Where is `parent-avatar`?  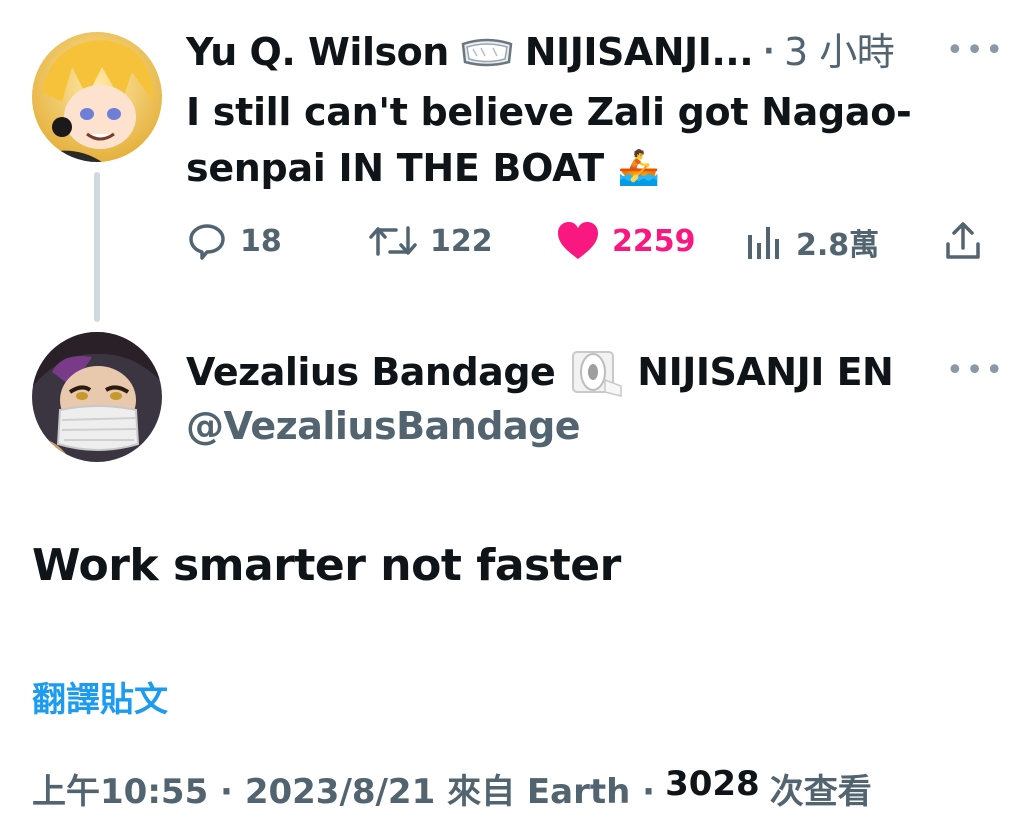 parent-avatar is located at coordinates (97, 97).